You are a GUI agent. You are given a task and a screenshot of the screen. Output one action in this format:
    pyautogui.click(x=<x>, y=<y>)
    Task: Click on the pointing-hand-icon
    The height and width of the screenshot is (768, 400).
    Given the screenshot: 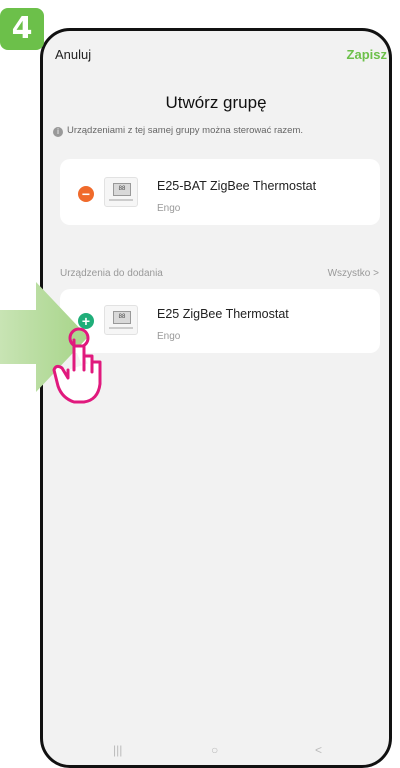 What is the action you would take?
    pyautogui.click(x=77, y=365)
    